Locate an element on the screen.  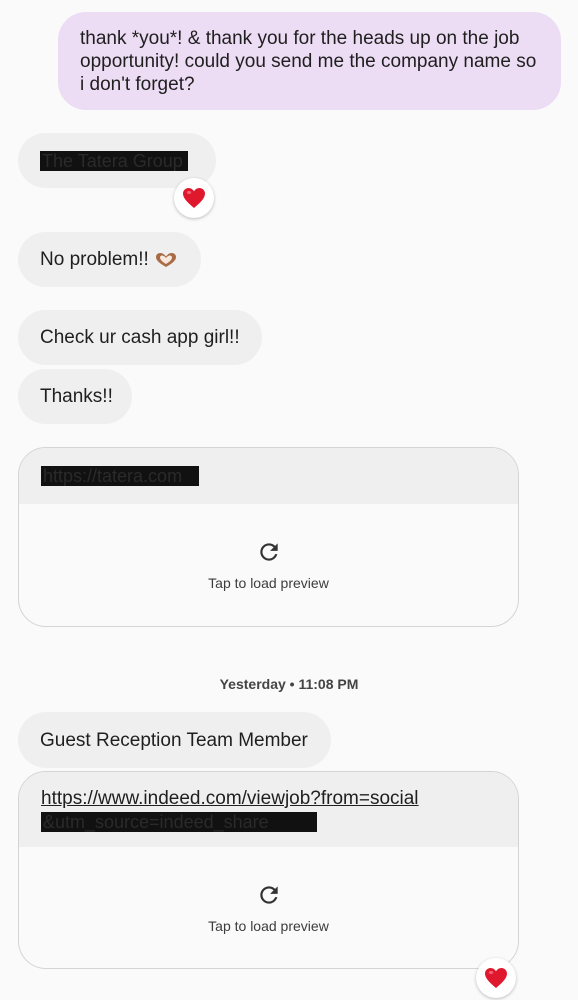
message-text: No problem!! is located at coordinates (94, 259).